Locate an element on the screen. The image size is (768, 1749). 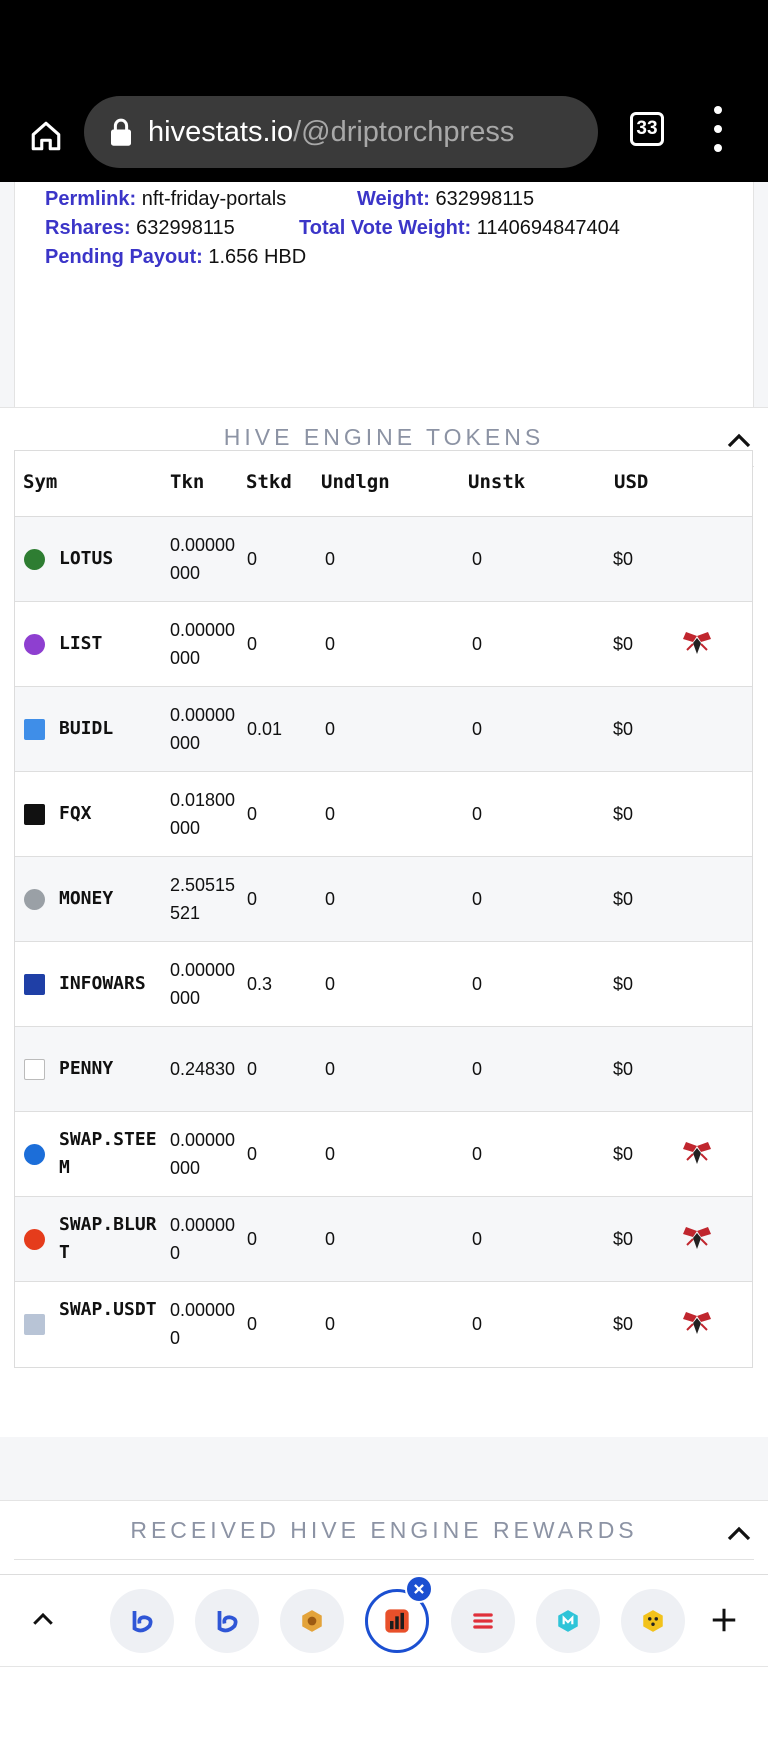
total-vote-weight-line: Total Vote Weight: 1140694847404 is located at coordinates (459, 228).